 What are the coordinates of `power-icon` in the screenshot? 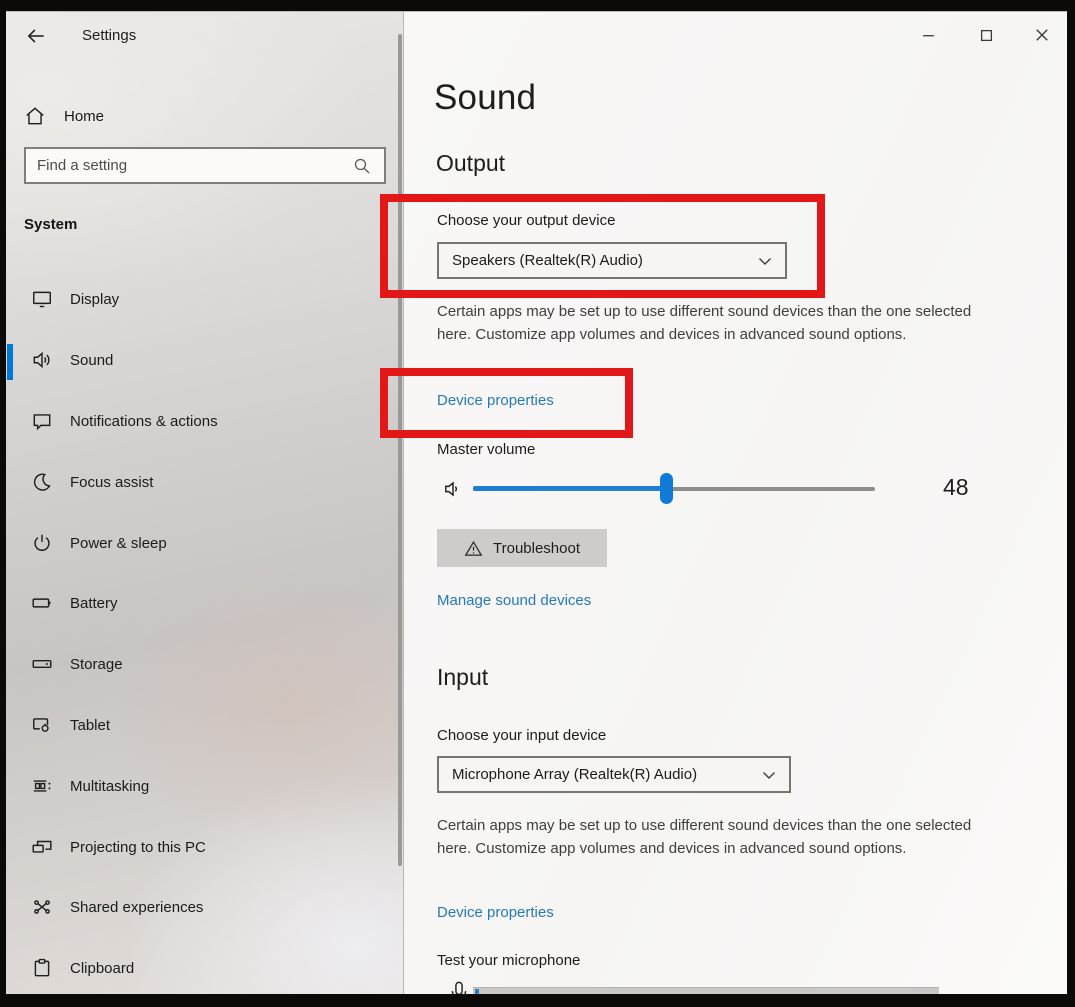 It's located at (42, 543).